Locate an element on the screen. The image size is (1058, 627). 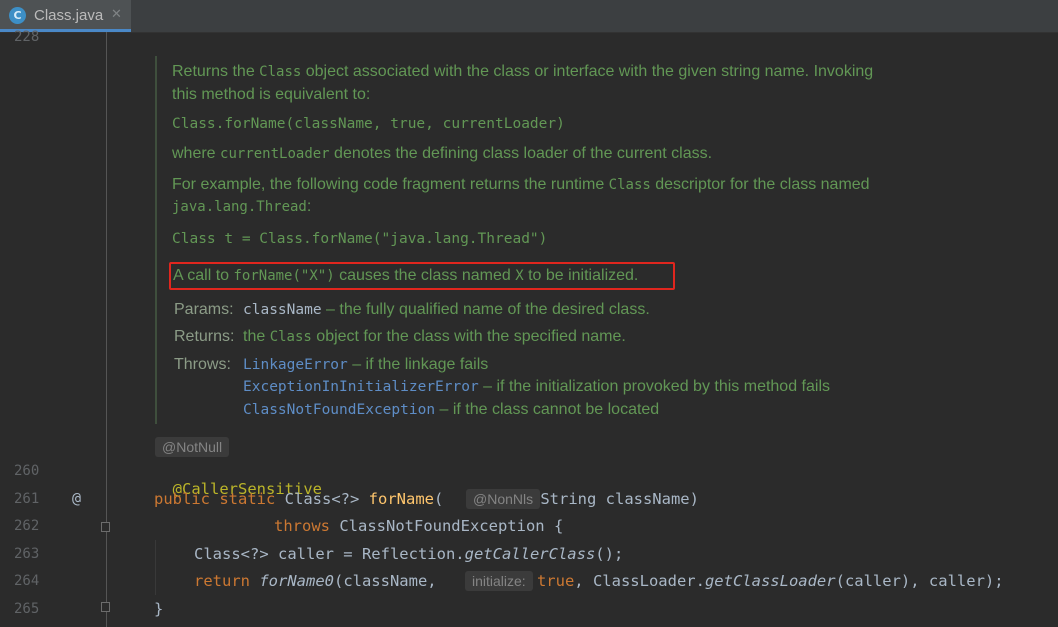
doc-throws-label: Throws: is located at coordinates (202, 364).